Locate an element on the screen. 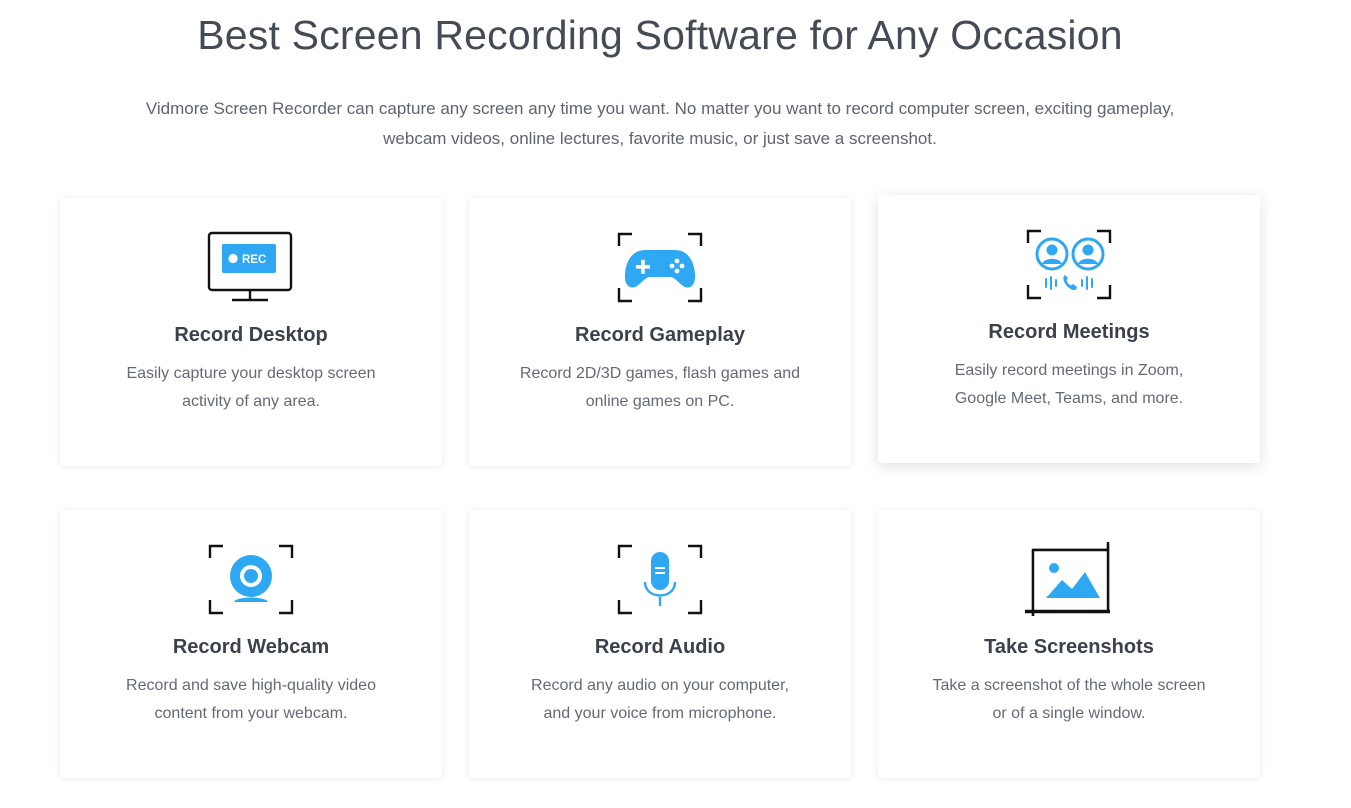 The height and width of the screenshot is (808, 1351). feature-title: Record Audio is located at coordinates (660, 647).